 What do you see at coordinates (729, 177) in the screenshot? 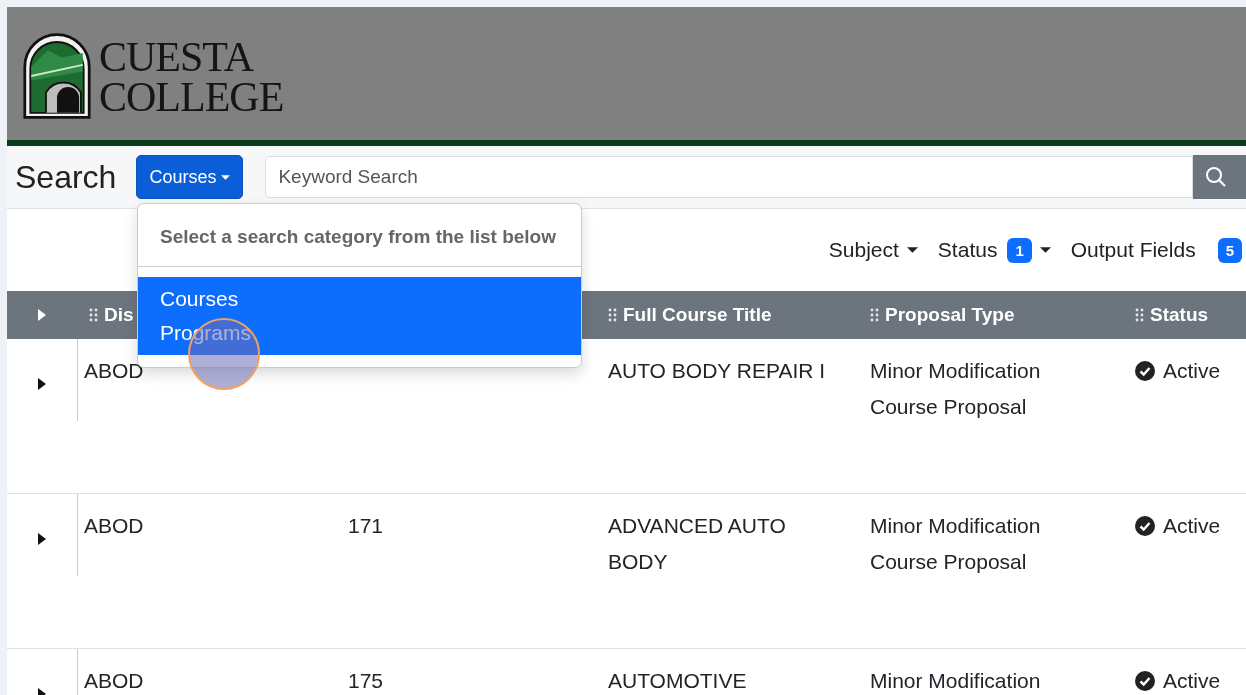
I see `keyword-search-field: Keyword Search` at bounding box center [729, 177].